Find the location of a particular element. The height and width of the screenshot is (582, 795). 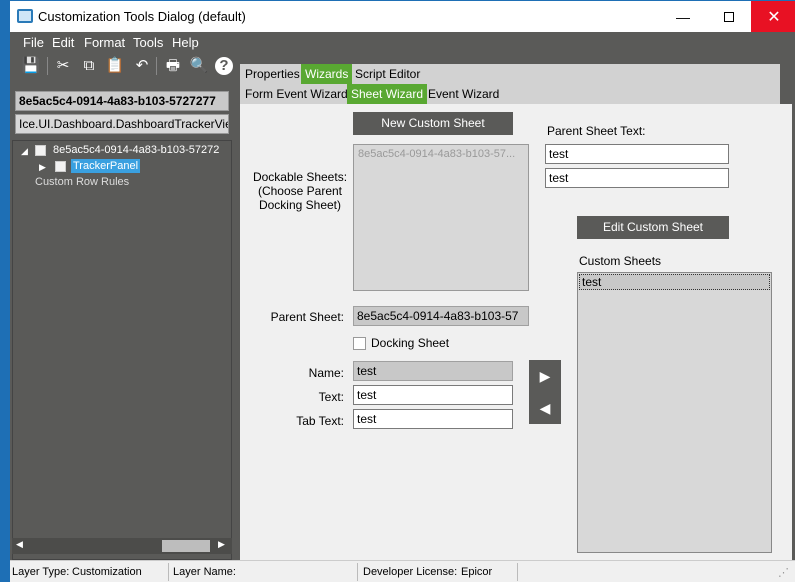

tab-form-event-wizard: Form Event Wizard is located at coordinates (296, 94).